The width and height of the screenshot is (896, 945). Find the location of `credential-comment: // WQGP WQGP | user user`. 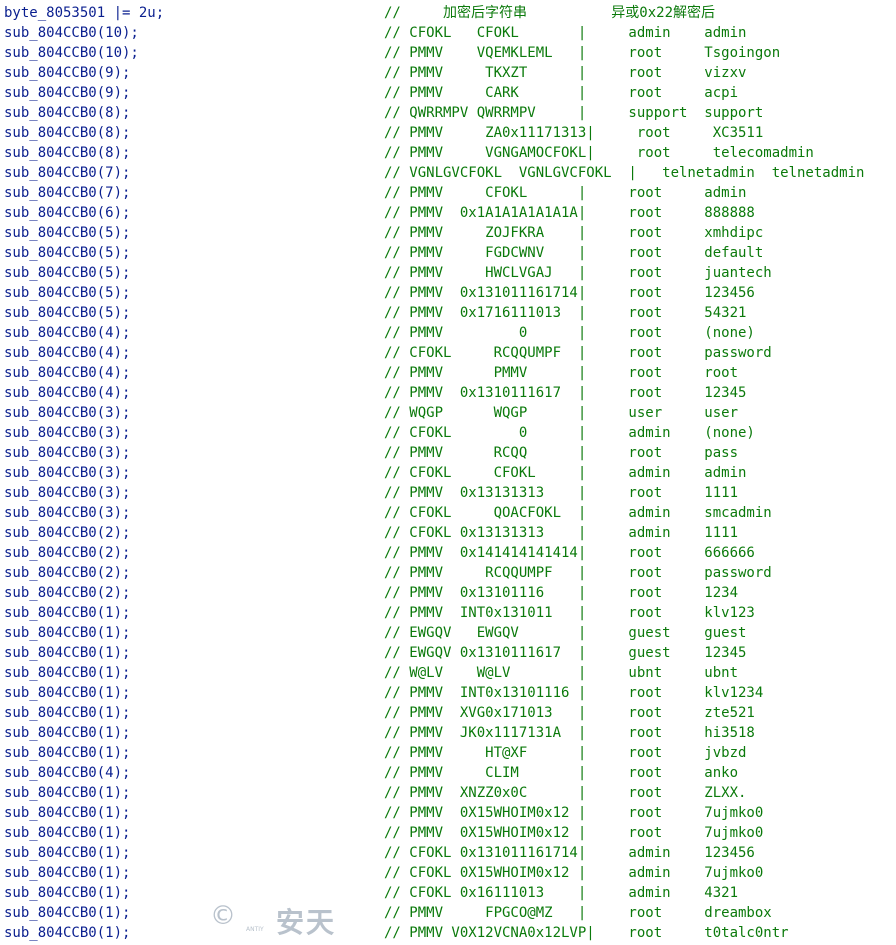

credential-comment: // WQGP WQGP | user user is located at coordinates (561, 413).